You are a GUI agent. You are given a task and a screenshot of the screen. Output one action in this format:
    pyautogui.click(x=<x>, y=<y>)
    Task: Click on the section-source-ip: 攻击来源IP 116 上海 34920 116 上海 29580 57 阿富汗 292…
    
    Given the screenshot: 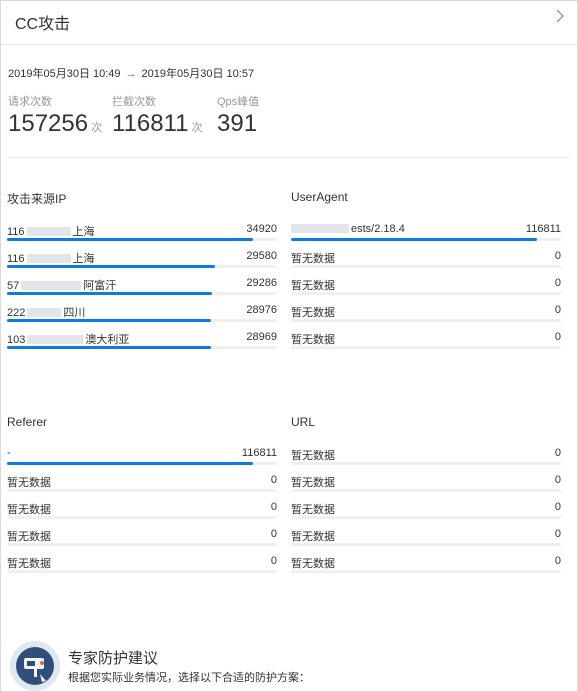 What is the action you would take?
    pyautogui.click(x=142, y=275)
    